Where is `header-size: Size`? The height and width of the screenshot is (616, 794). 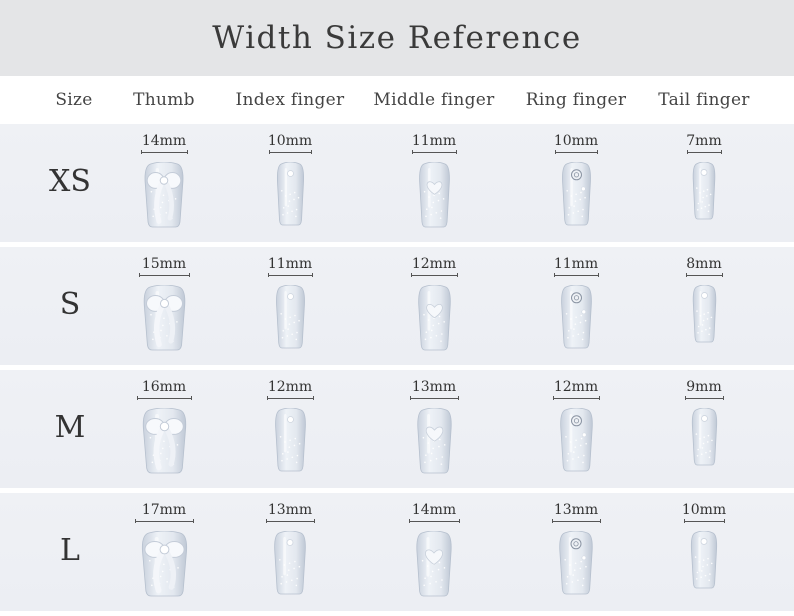
header-size: Size is located at coordinates (74, 100).